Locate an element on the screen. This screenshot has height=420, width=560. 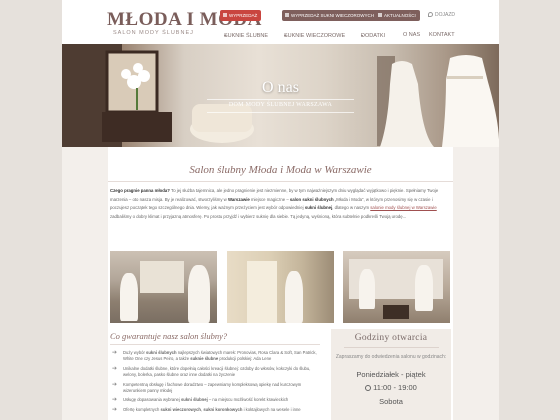
nav-item-about: O NAS is located at coordinates (411, 35).